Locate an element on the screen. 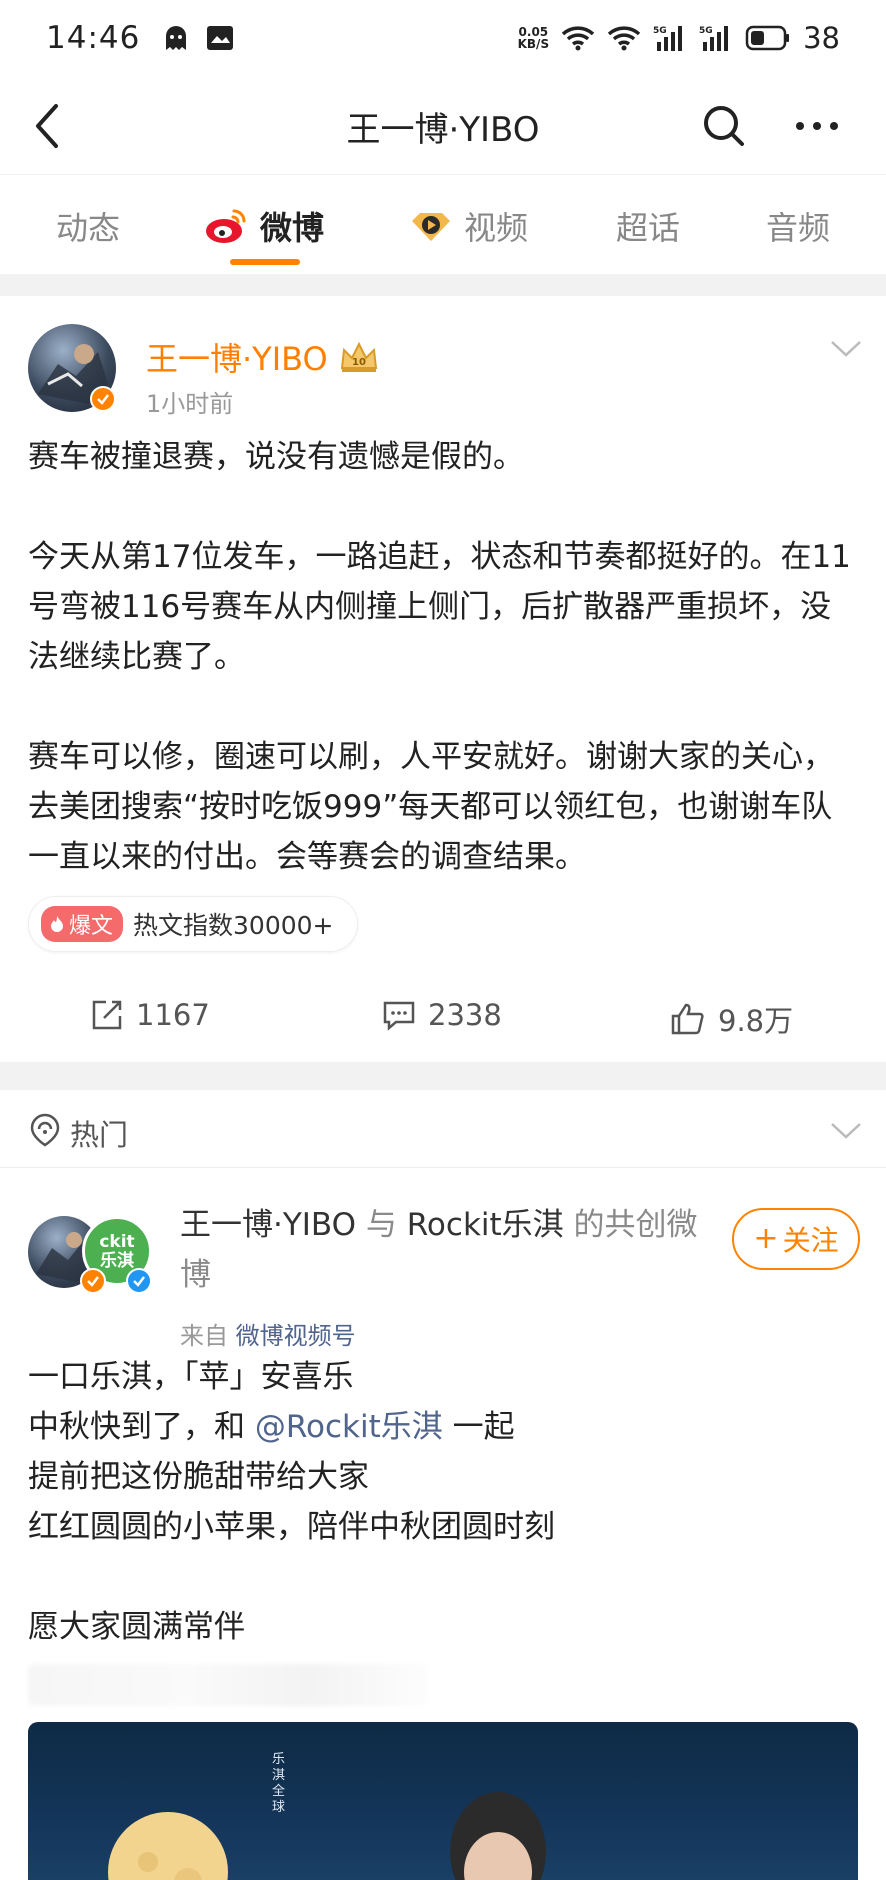 The width and height of the screenshot is (886, 1880). battery-icon is located at coordinates (767, 38).